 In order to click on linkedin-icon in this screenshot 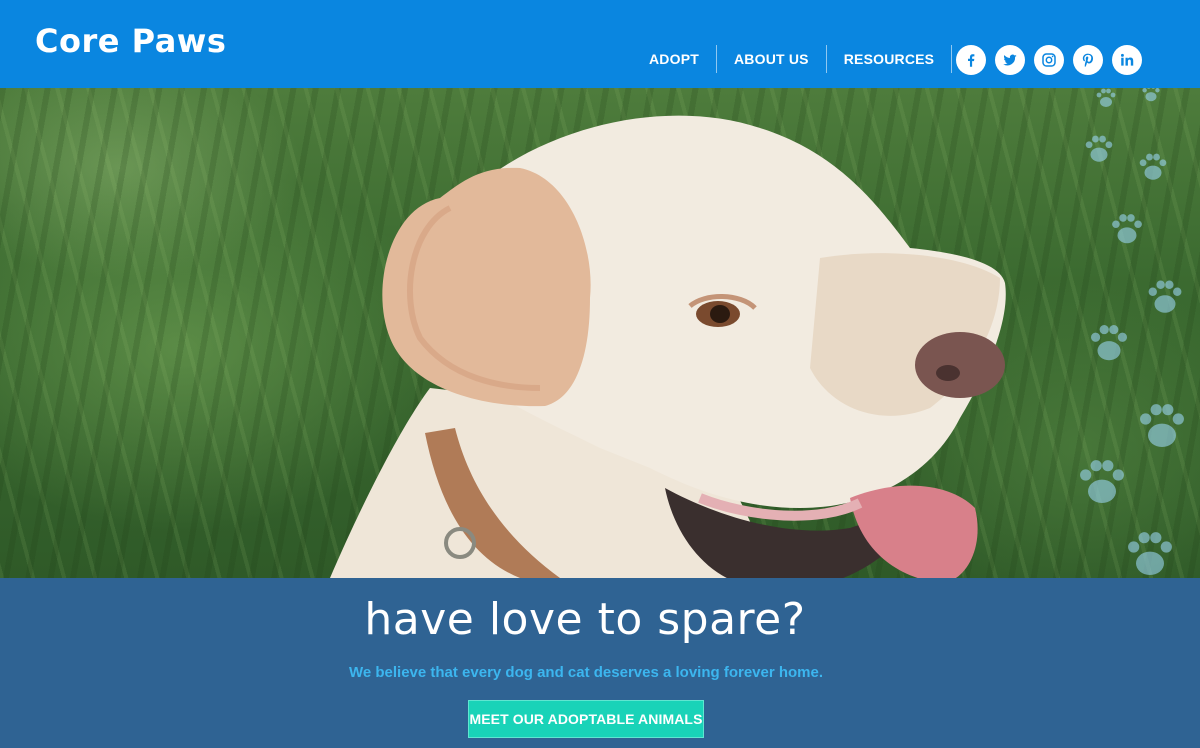, I will do `click(1127, 60)`.